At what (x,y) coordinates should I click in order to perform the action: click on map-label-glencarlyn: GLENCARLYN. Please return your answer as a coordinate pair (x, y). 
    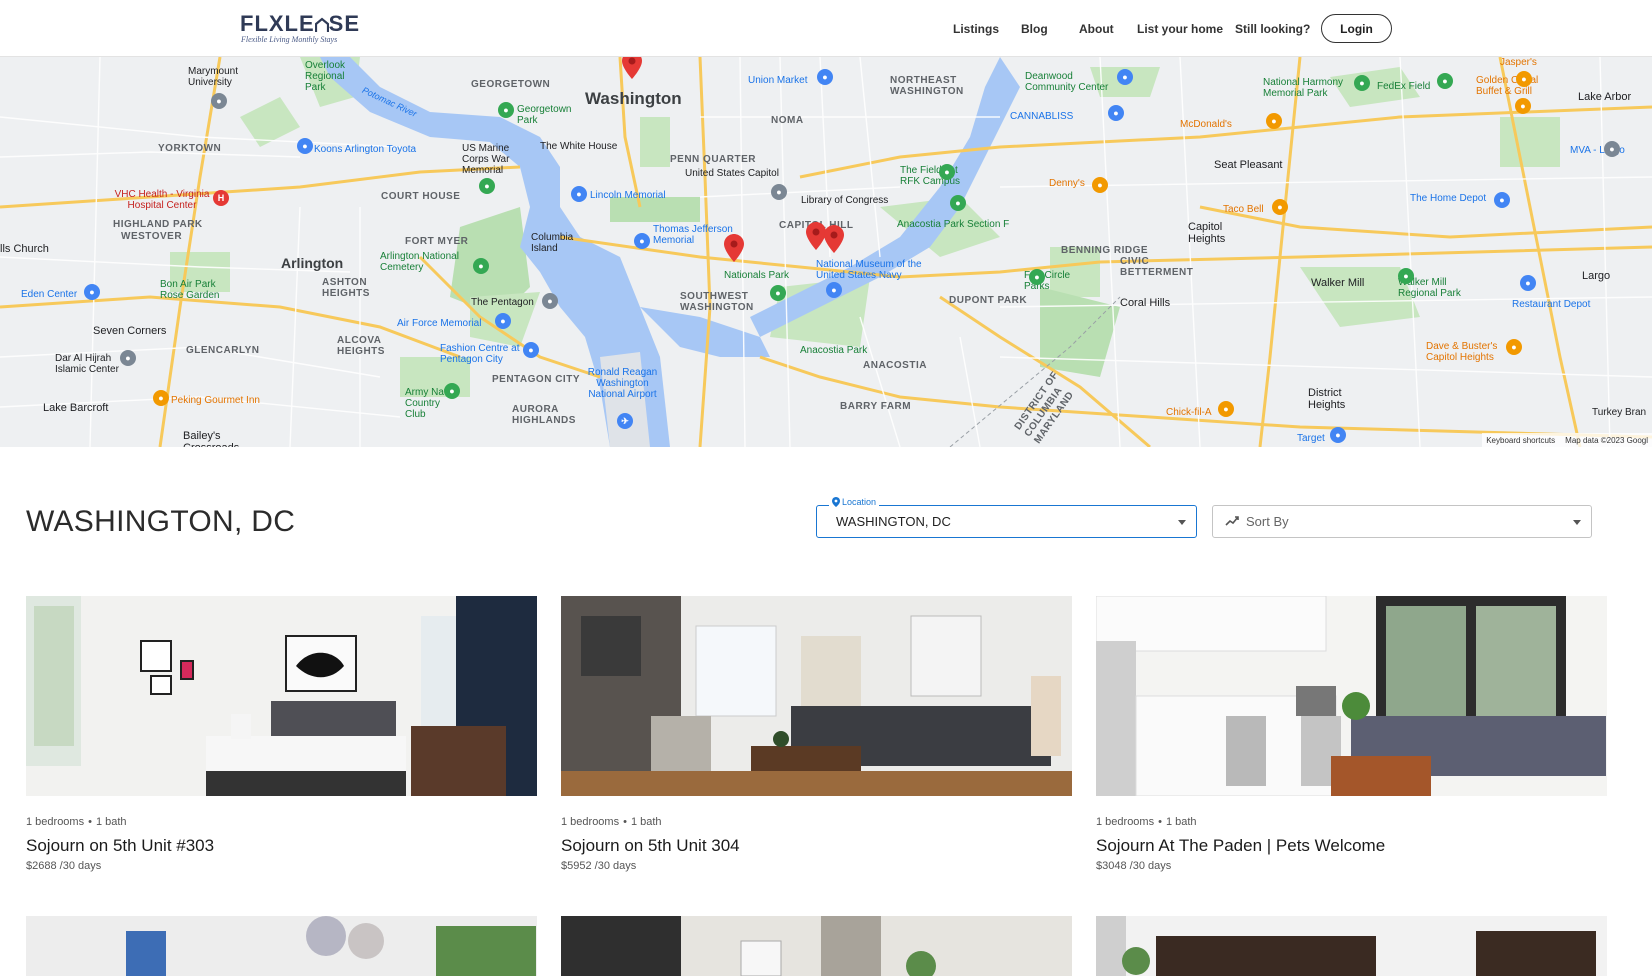
    Looking at the image, I should click on (223, 350).